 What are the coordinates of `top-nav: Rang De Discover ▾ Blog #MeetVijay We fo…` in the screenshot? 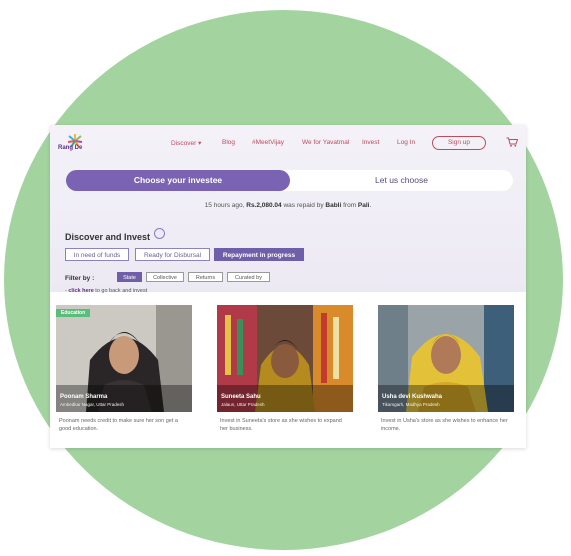 It's located at (288, 142).